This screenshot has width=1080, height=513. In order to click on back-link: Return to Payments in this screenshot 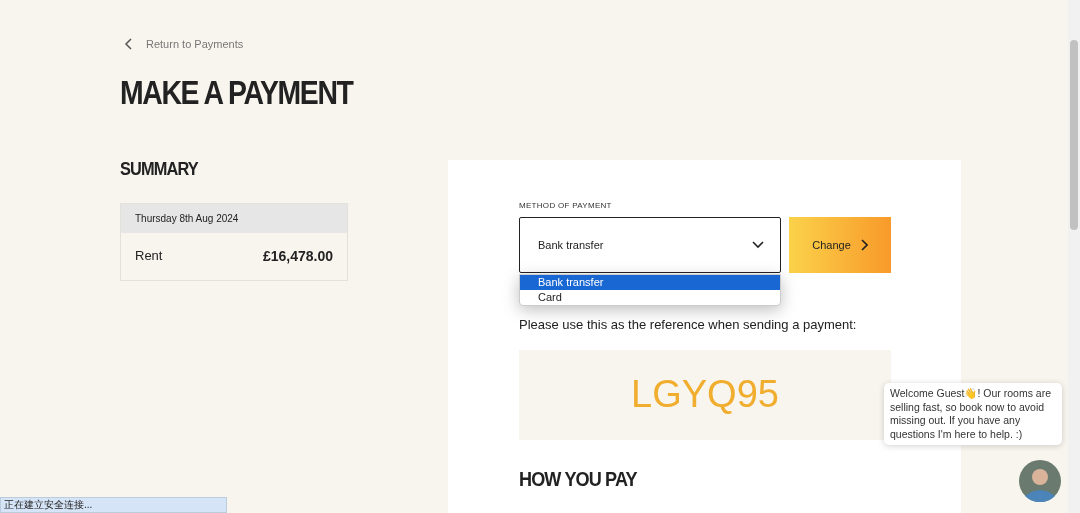, I will do `click(236, 44)`.